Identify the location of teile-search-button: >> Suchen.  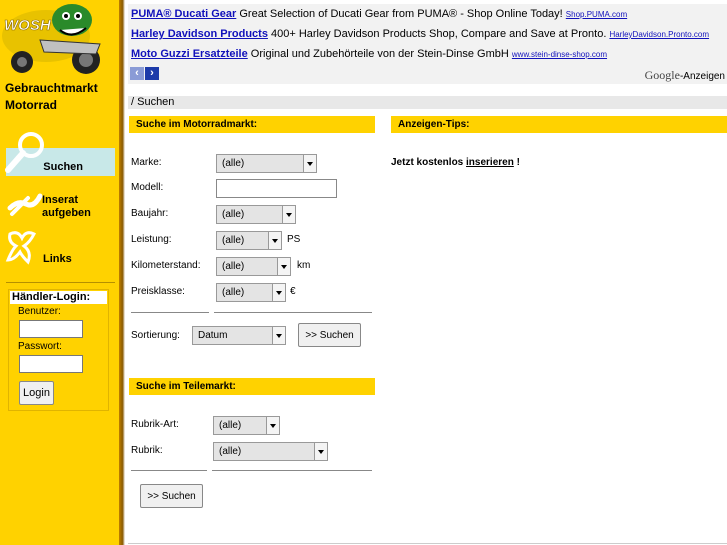
(171, 496).